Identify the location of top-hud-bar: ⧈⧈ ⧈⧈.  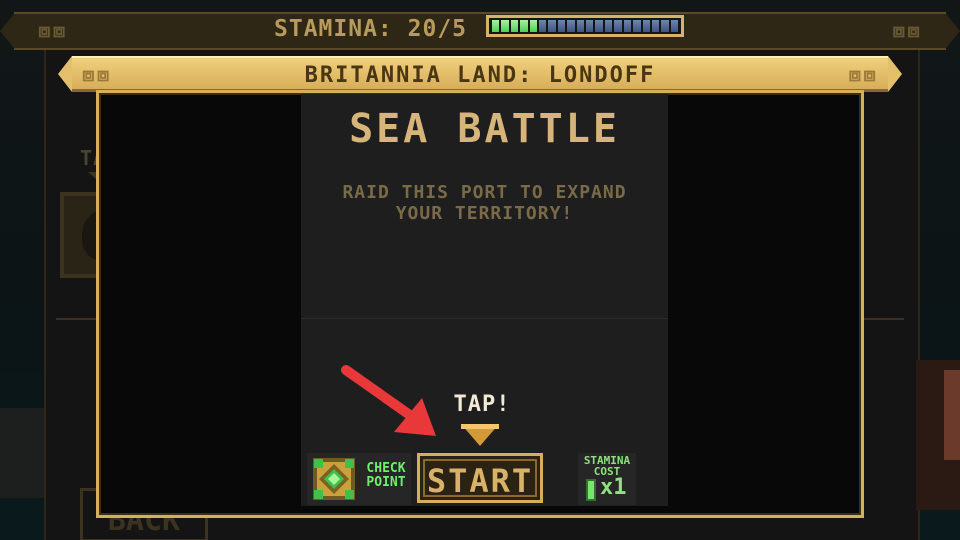
(480, 31).